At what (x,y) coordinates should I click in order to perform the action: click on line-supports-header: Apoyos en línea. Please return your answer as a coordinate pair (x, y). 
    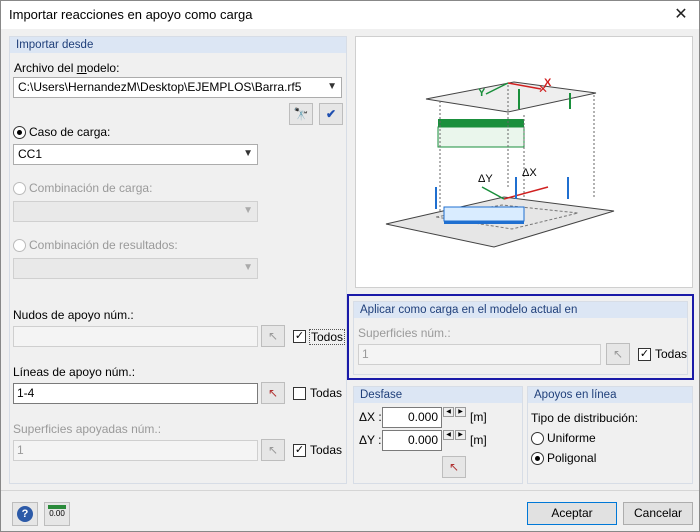
    Looking at the image, I should click on (610, 395).